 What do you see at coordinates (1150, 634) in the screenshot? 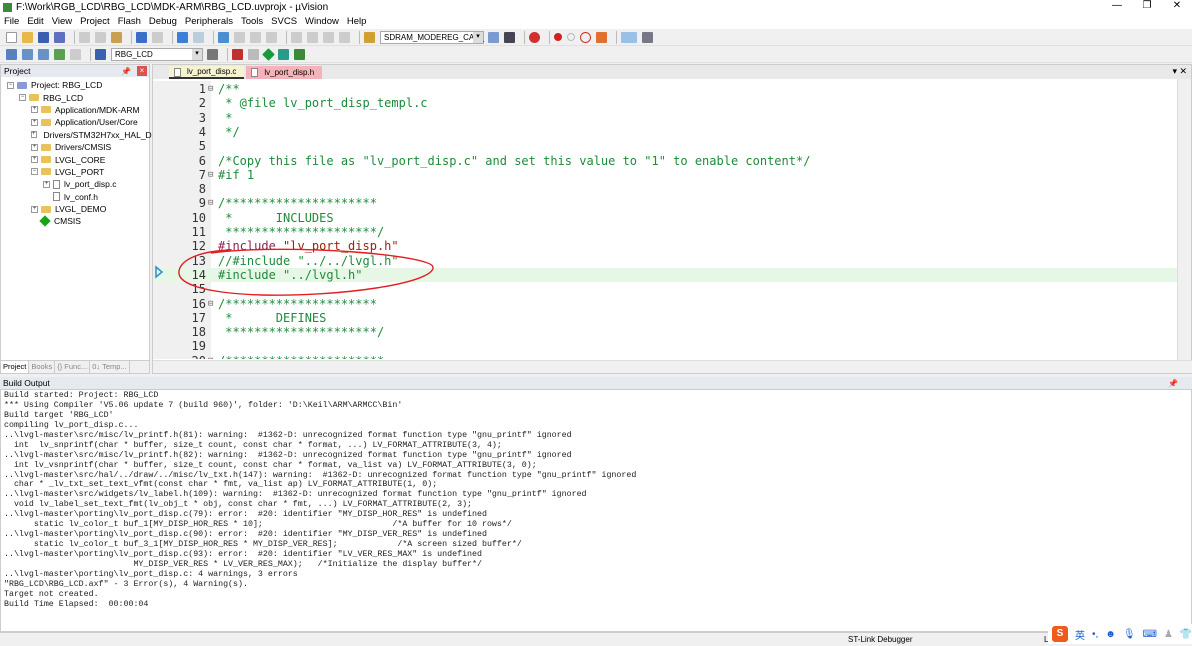
I see `keyboard-icon: ⌨` at bounding box center [1150, 634].